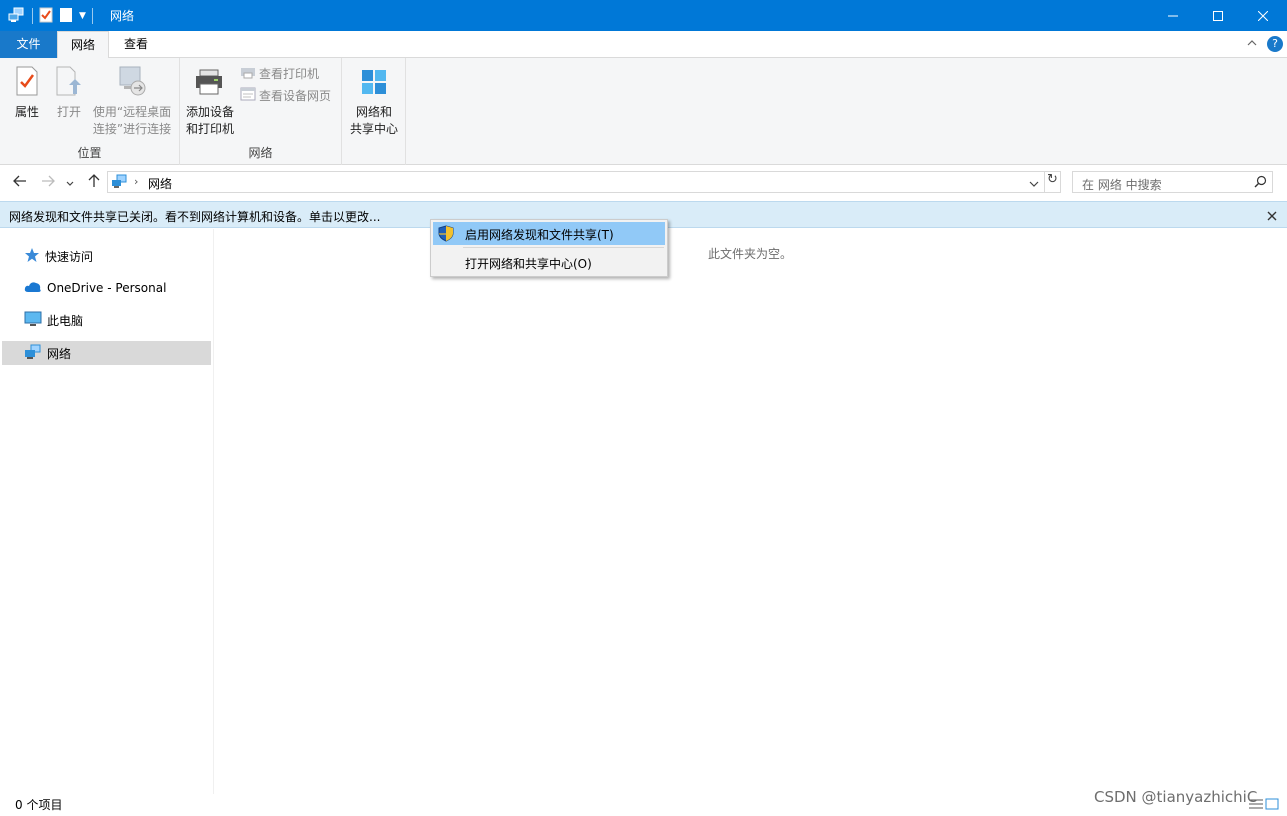 This screenshot has width=1287, height=816. I want to click on open-button: 打开, so click(69, 93).